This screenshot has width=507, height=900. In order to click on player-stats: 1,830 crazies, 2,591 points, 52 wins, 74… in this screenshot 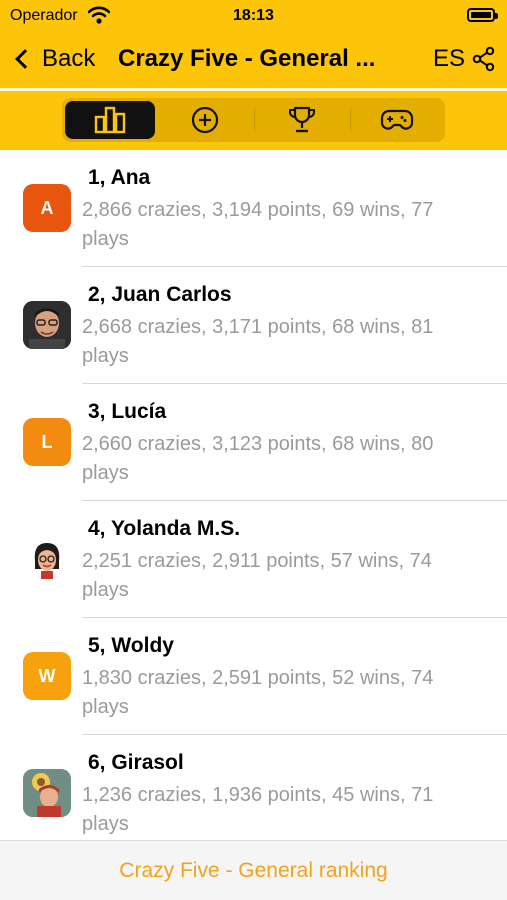, I will do `click(258, 692)`.